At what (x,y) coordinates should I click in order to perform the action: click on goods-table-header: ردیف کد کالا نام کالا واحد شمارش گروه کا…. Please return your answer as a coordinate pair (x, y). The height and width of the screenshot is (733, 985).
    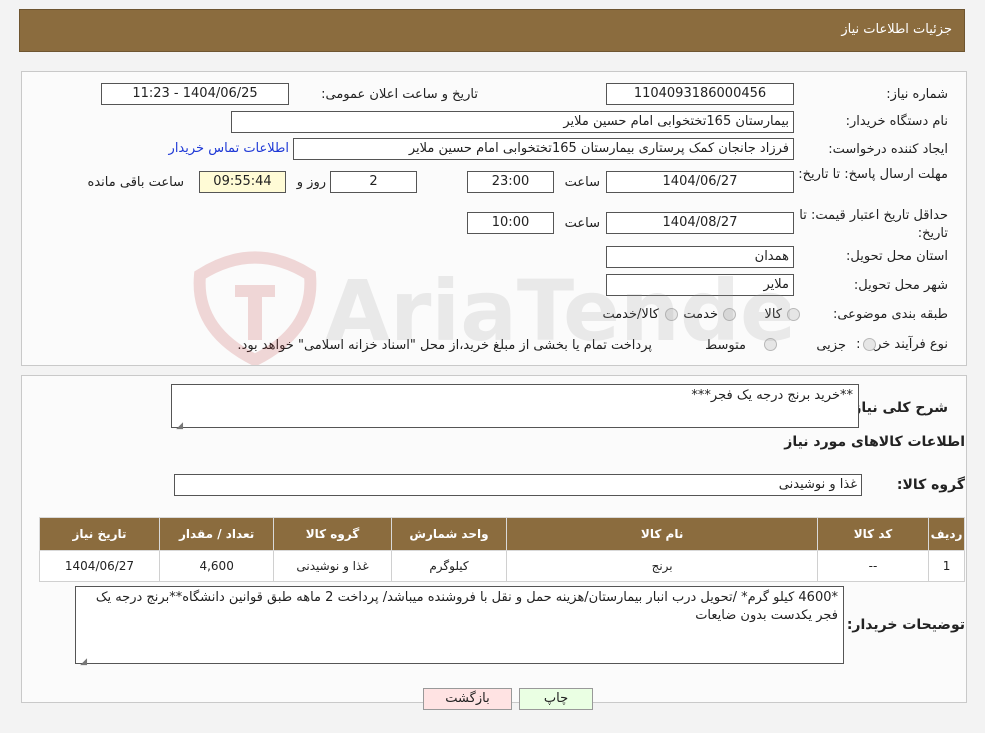
    Looking at the image, I should click on (502, 534).